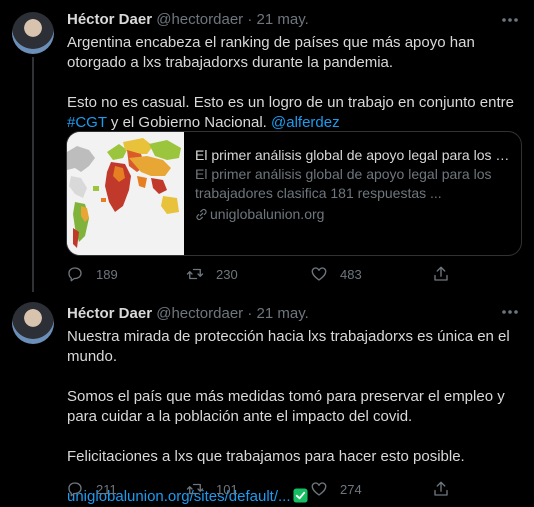 The image size is (534, 507). I want to click on reply-count: 211, so click(106, 489).